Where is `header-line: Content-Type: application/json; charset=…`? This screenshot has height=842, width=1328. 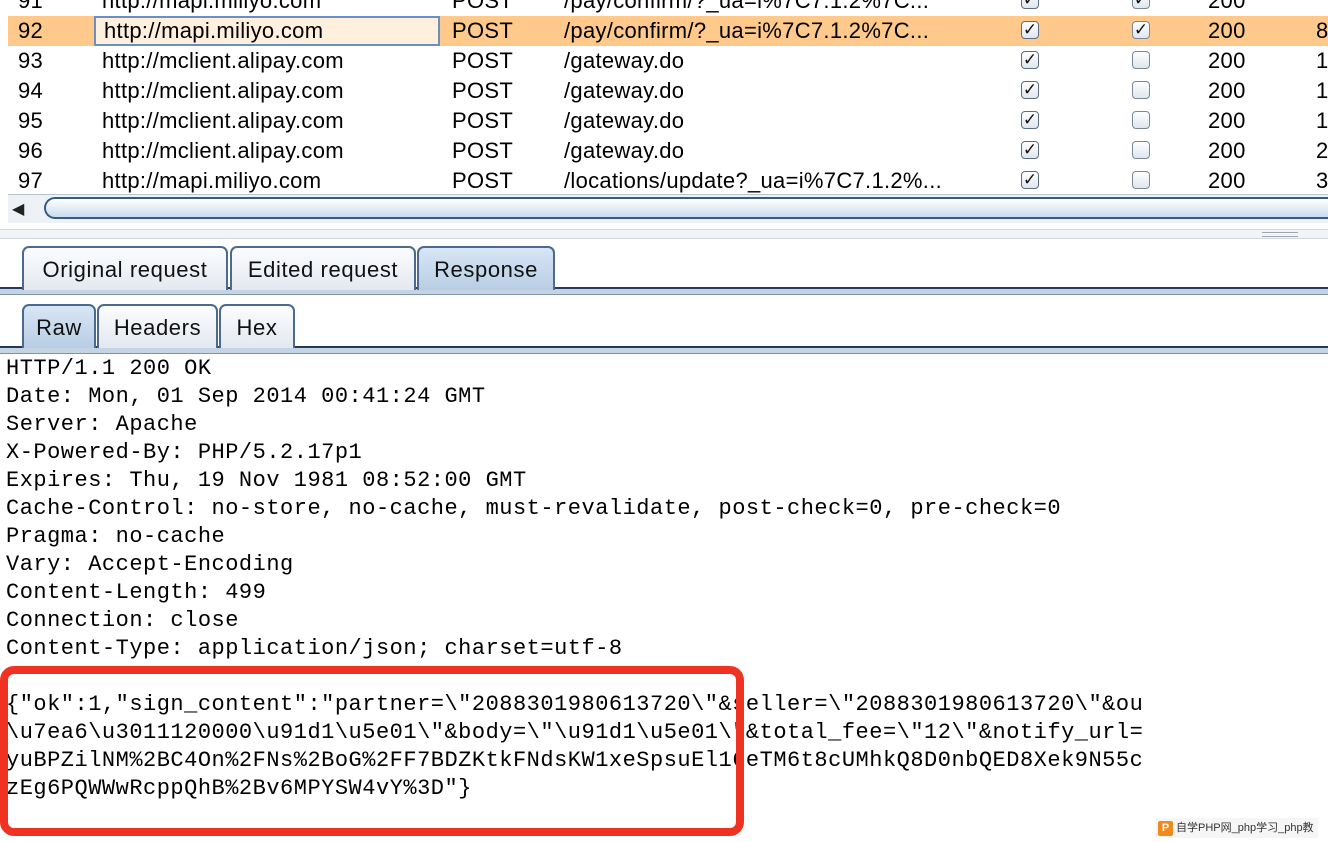 header-line: Content-Type: application/json; charset=… is located at coordinates (314, 648).